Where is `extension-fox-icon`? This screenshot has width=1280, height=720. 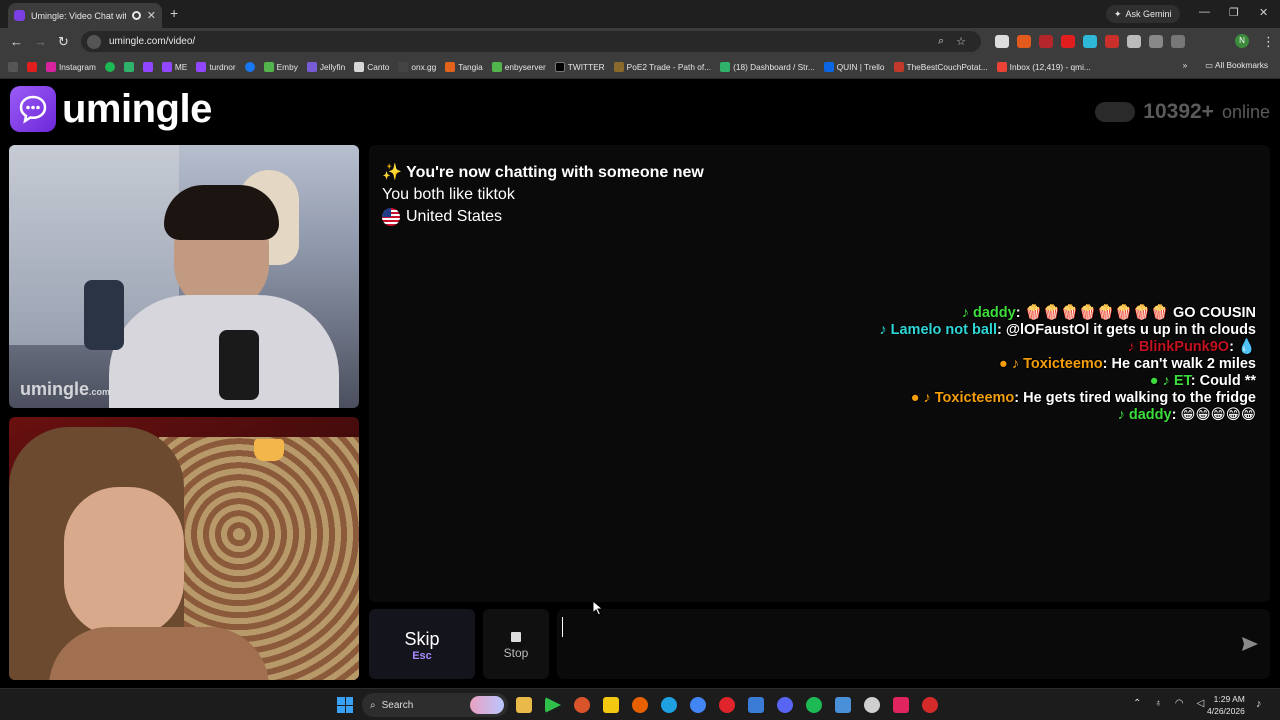
extension-fox-icon is located at coordinates (1024, 41).